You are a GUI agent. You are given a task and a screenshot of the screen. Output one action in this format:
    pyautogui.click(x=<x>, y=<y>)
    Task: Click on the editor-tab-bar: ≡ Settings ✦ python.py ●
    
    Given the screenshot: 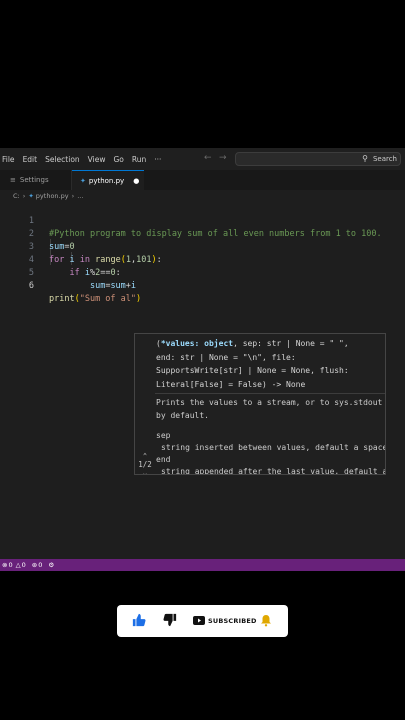 What is the action you would take?
    pyautogui.click(x=202, y=180)
    